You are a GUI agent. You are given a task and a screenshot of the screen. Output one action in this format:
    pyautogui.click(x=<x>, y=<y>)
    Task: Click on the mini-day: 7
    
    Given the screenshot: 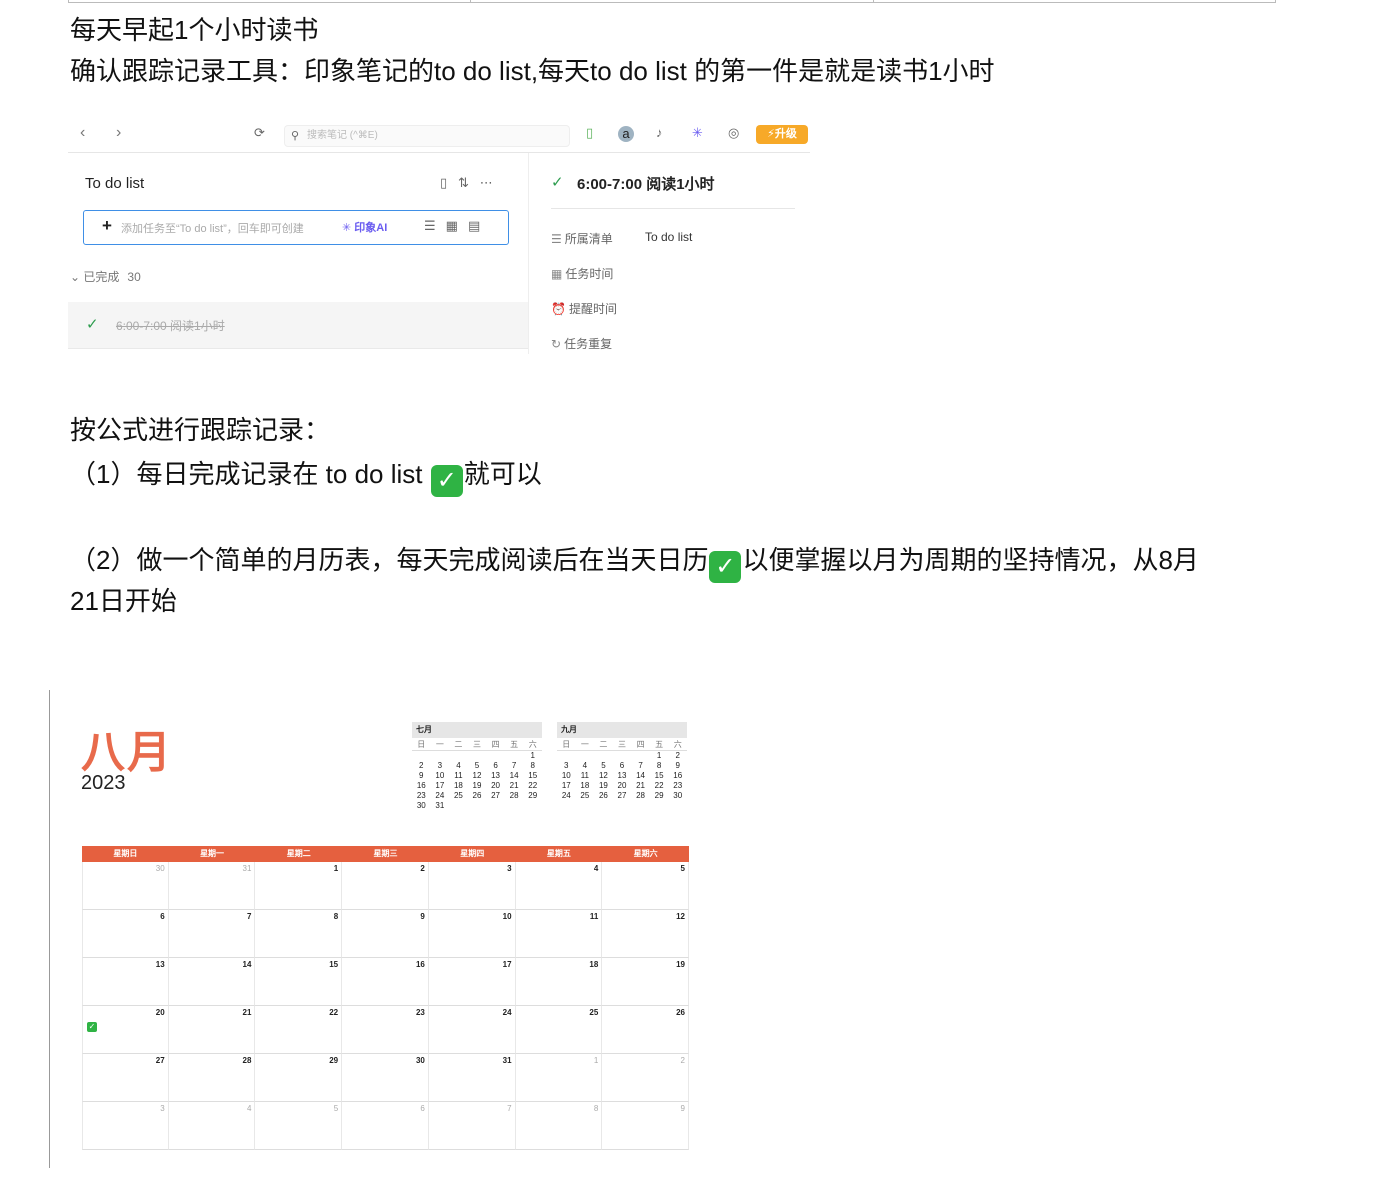 What is the action you would take?
    pyautogui.click(x=640, y=765)
    